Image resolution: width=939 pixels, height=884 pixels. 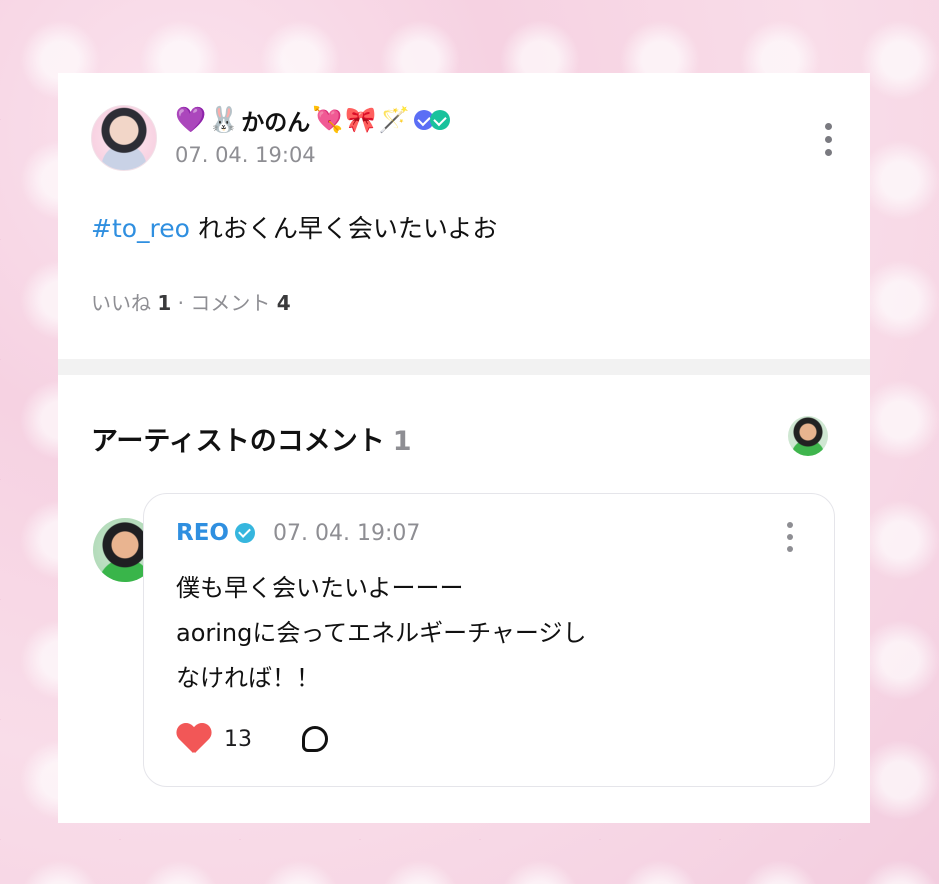 I want to click on comment-text: 僕も早く会いたいよーーー aoringに会ってエネルギーチャージし なければ！！, so click(x=381, y=633).